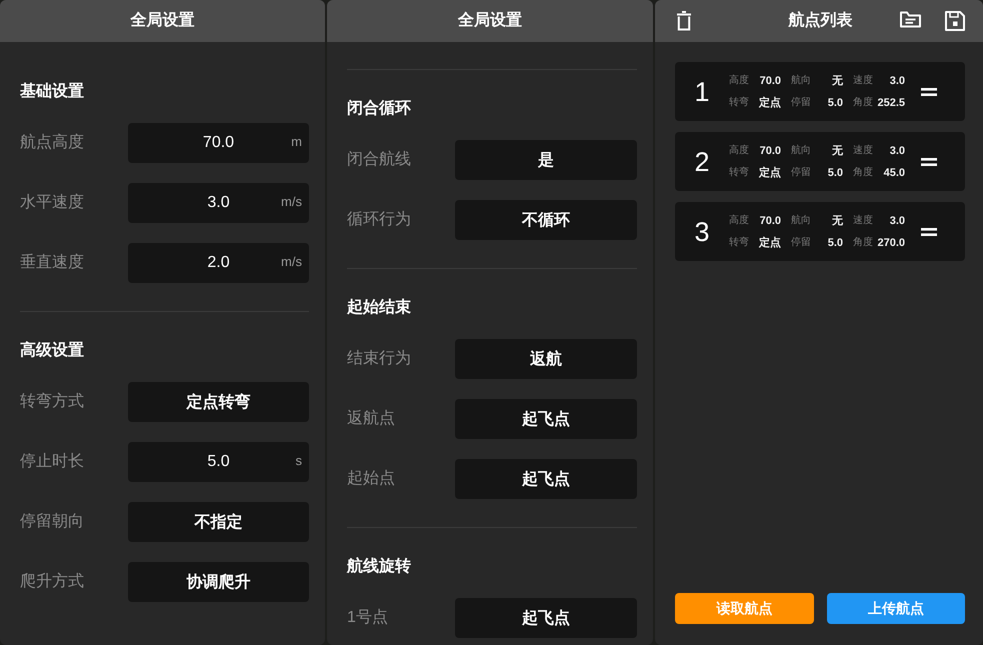 The height and width of the screenshot is (645, 983). What do you see at coordinates (296, 141) in the screenshot?
I see `unit-label: m` at bounding box center [296, 141].